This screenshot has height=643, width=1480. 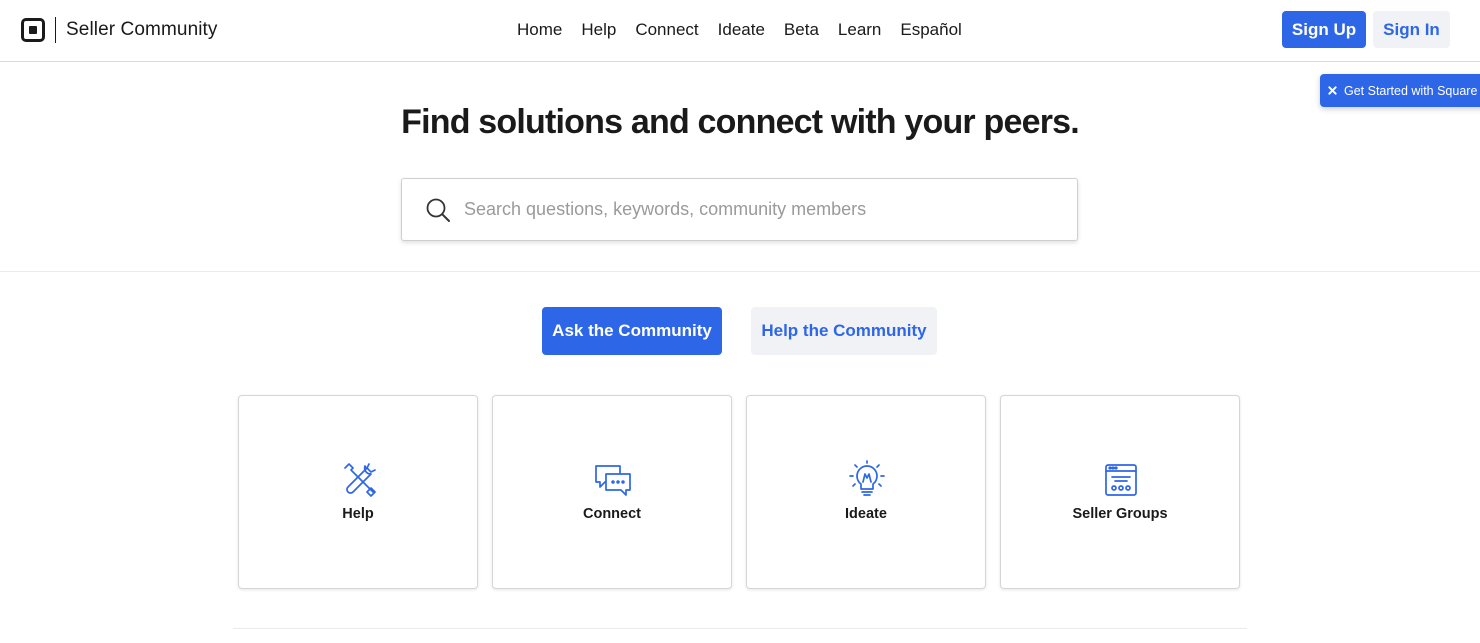 What do you see at coordinates (33, 30) in the screenshot?
I see `square-logo-icon` at bounding box center [33, 30].